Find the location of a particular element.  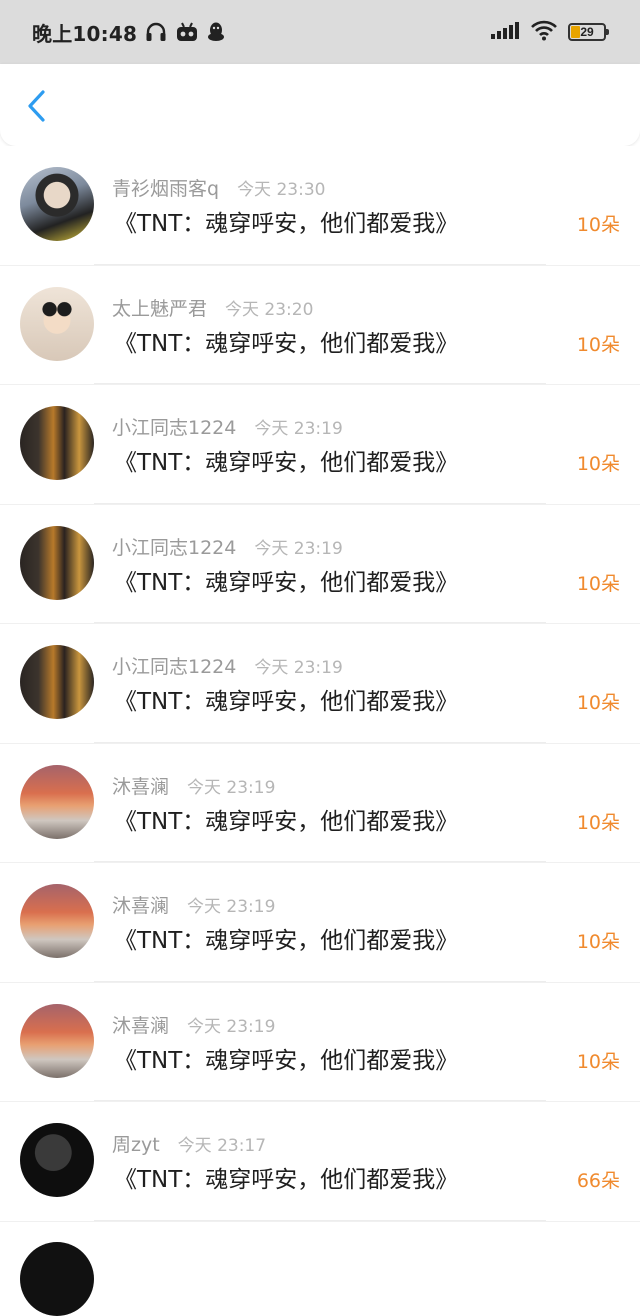

timestamp: 今天 23:17 is located at coordinates (222, 1146).